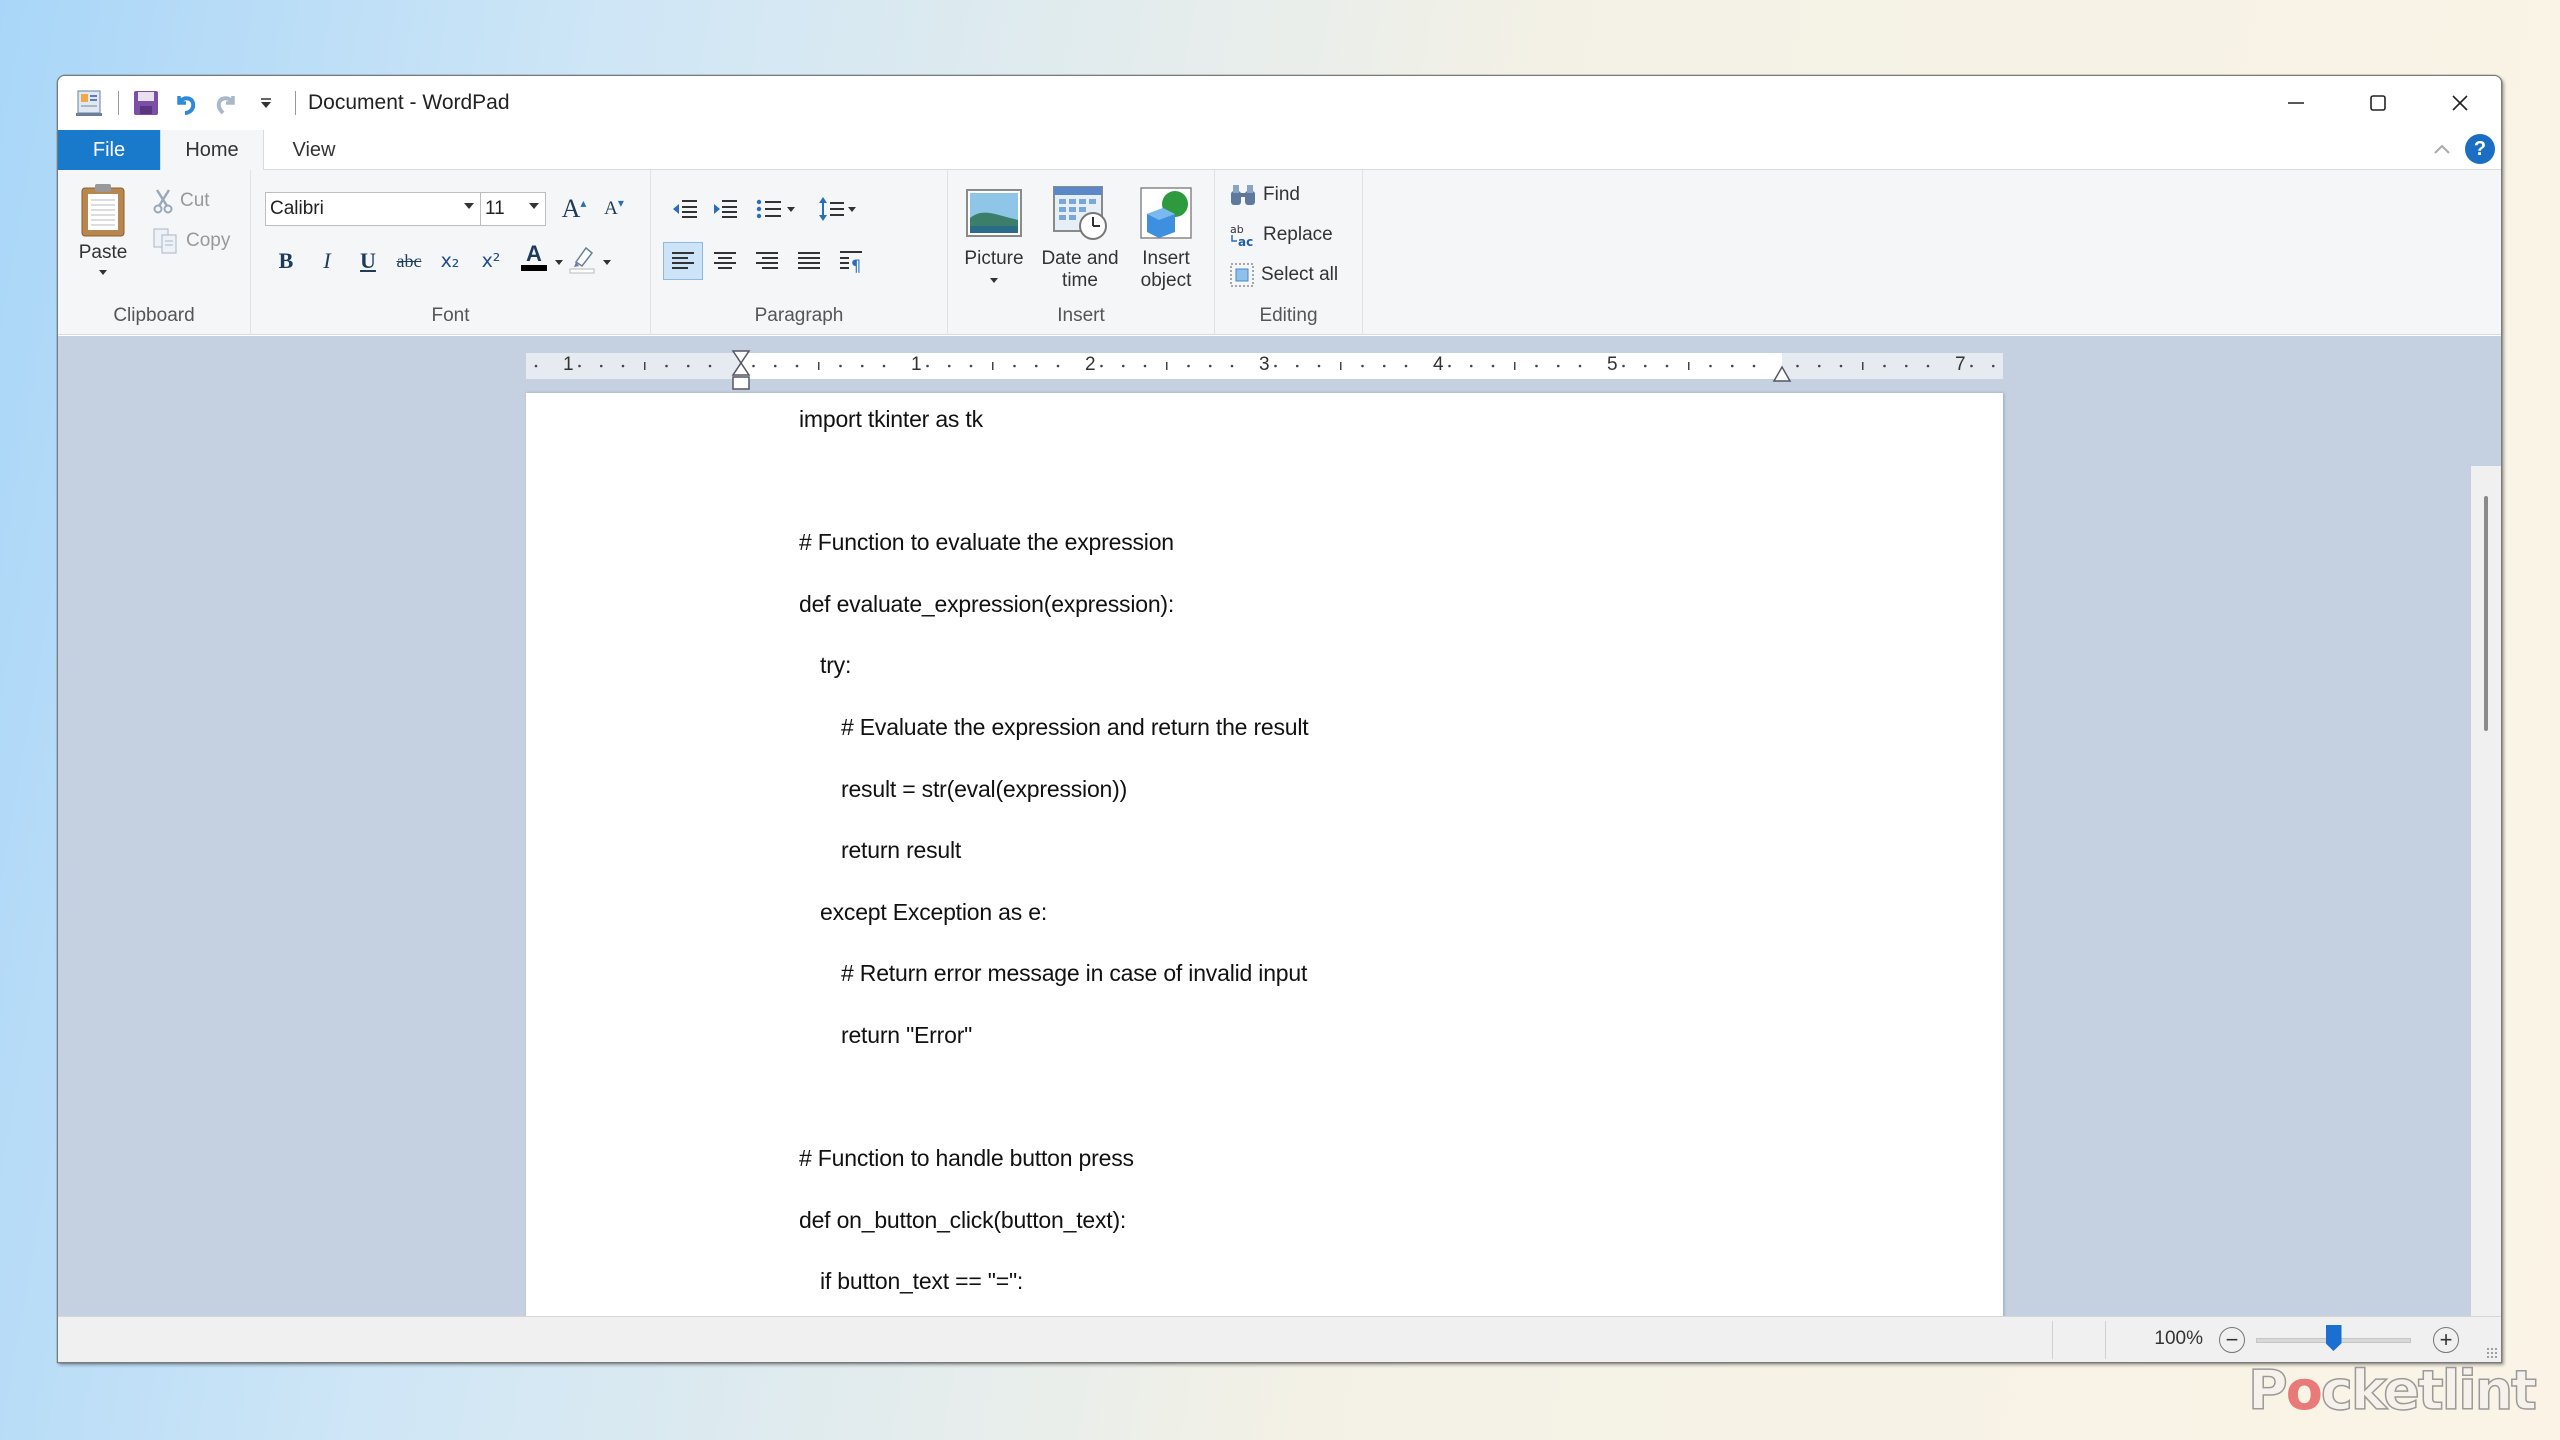 The height and width of the screenshot is (1440, 2560). Describe the element at coordinates (741, 370) in the screenshot. I see `left-indent-marker` at that location.